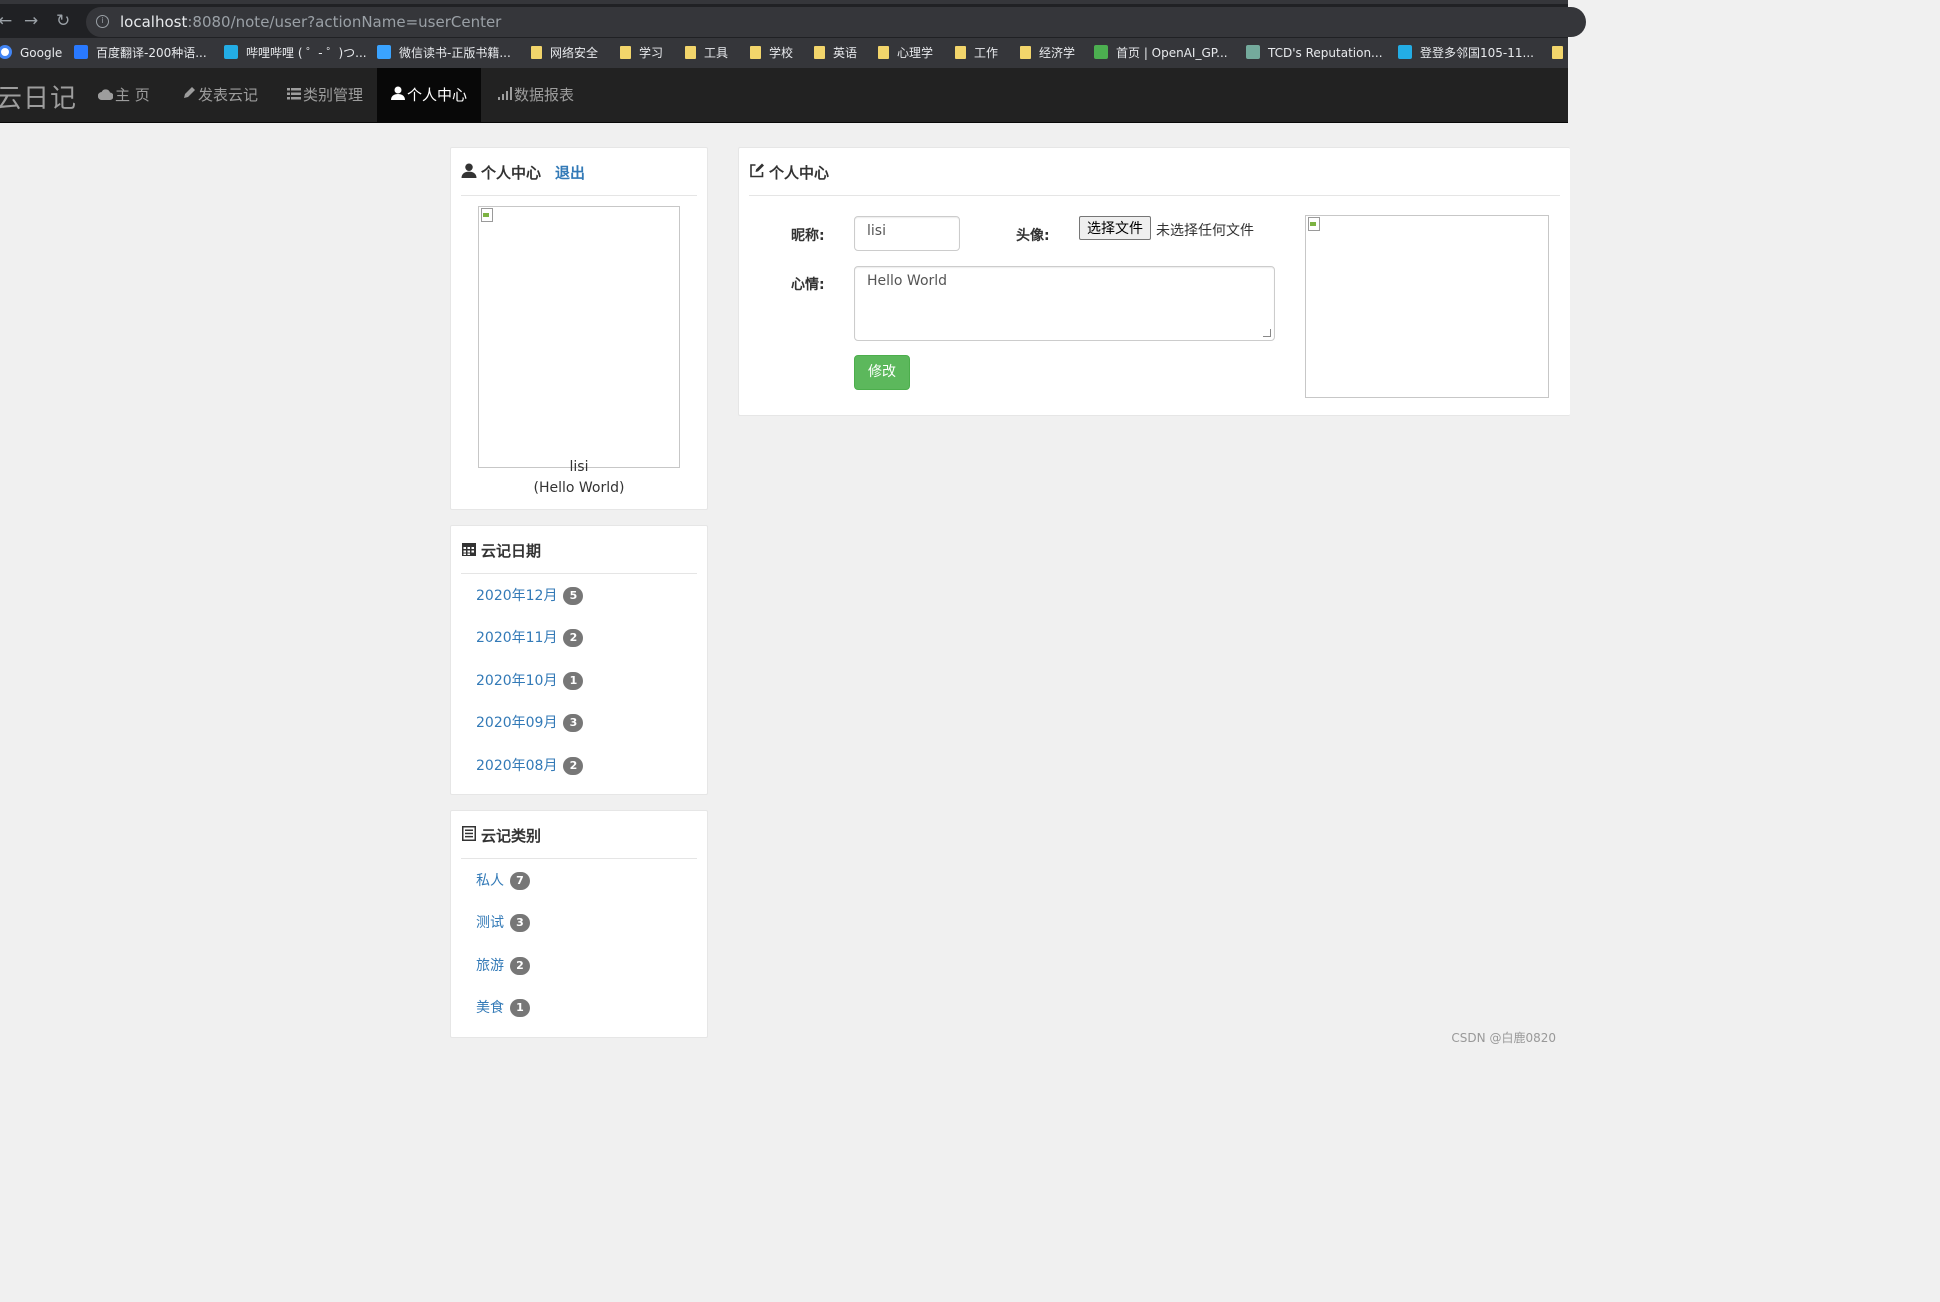  I want to click on bookmark-item: 工作, so click(976, 53).